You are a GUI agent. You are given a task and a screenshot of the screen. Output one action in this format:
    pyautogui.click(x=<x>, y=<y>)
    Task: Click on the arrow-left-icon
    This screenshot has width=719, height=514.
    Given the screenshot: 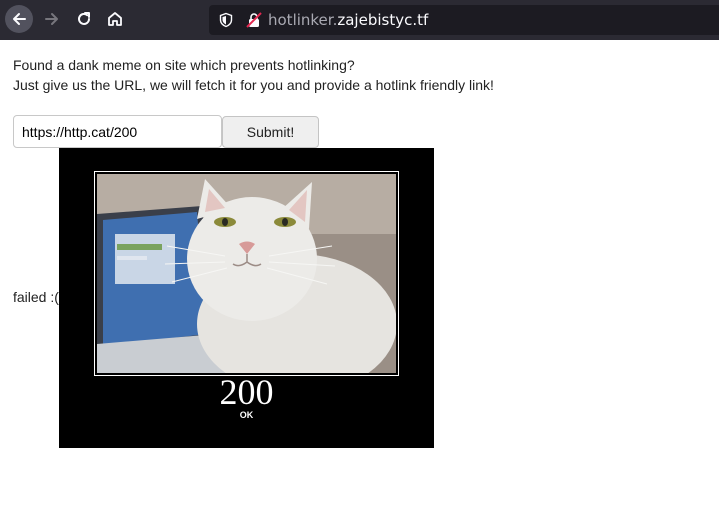 What is the action you would take?
    pyautogui.click(x=19, y=19)
    